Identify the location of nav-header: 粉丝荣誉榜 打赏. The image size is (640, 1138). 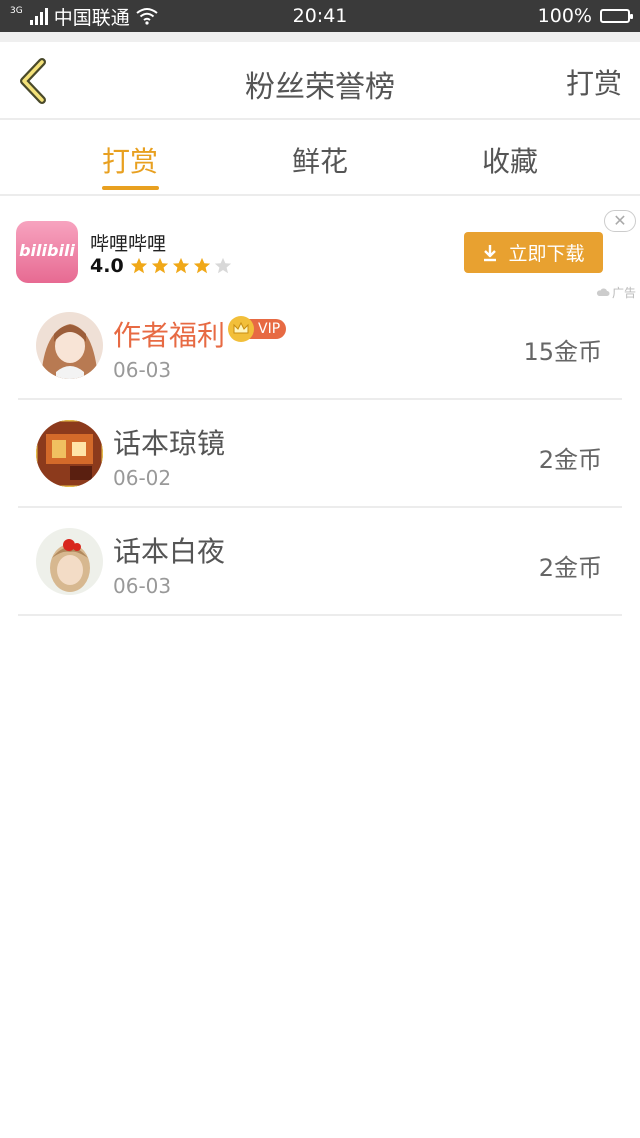
(320, 81).